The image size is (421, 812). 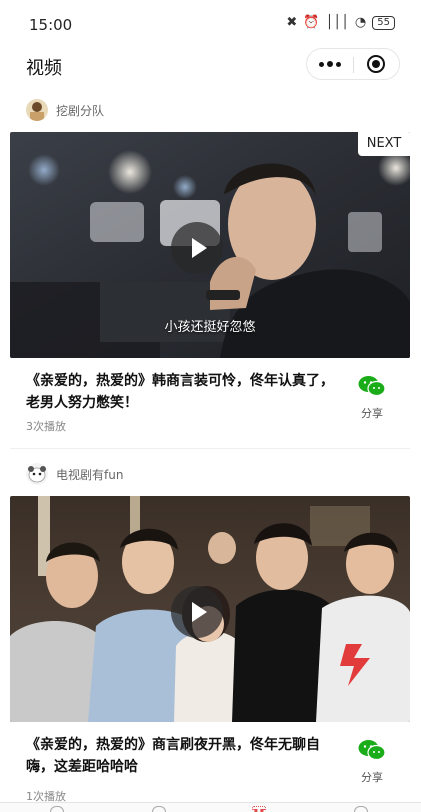 What do you see at coordinates (330, 64) in the screenshot?
I see `more-dots-icon` at bounding box center [330, 64].